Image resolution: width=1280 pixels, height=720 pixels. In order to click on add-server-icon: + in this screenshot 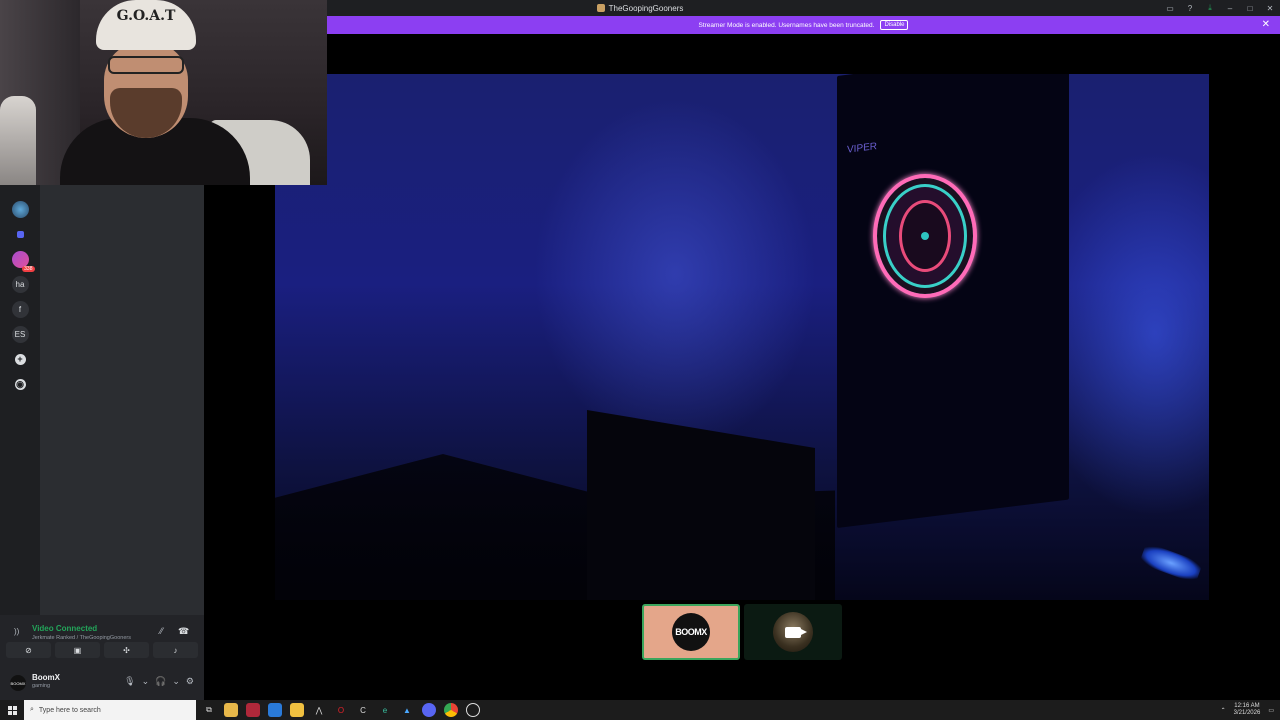, I will do `click(20, 359)`.